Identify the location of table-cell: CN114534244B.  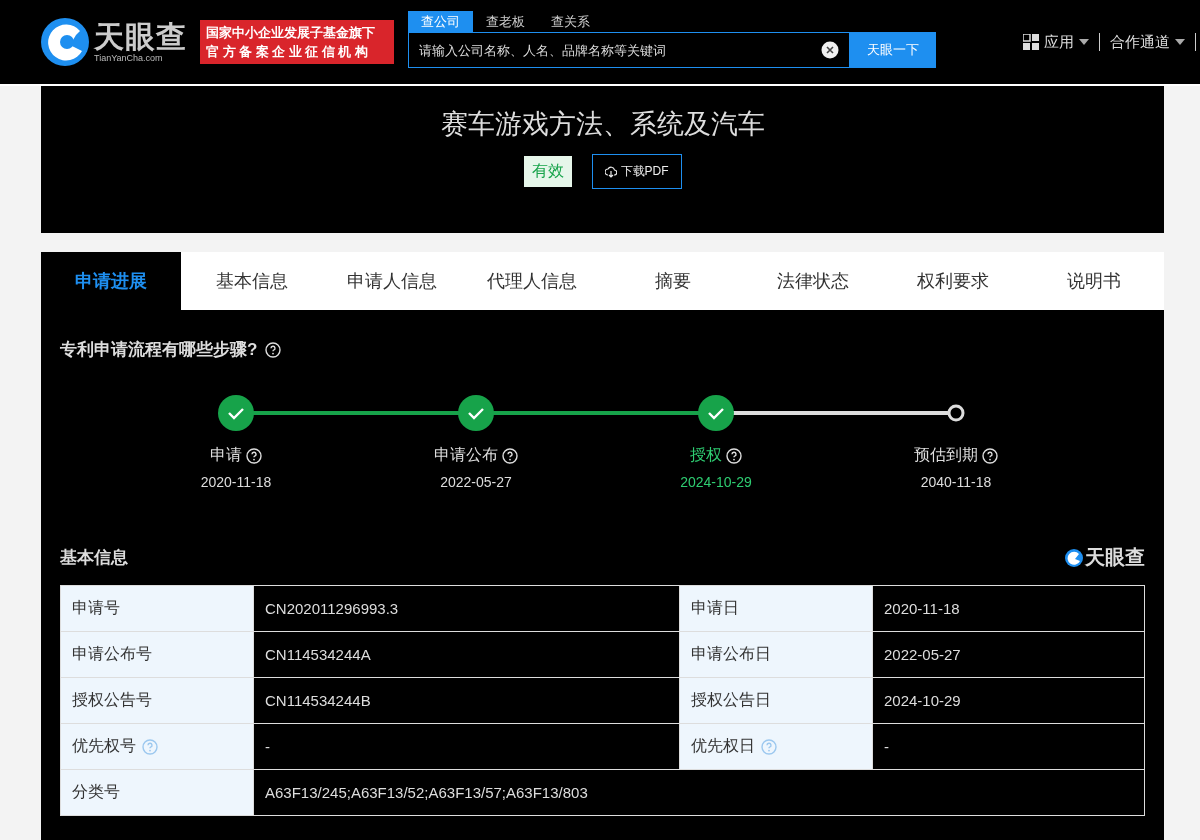
(466, 700).